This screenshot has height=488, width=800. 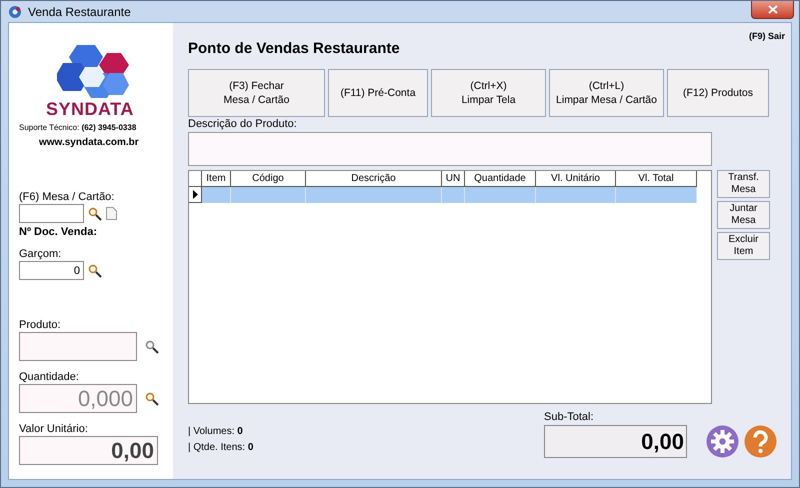 I want to click on column-header: Quantidade, so click(x=500, y=179).